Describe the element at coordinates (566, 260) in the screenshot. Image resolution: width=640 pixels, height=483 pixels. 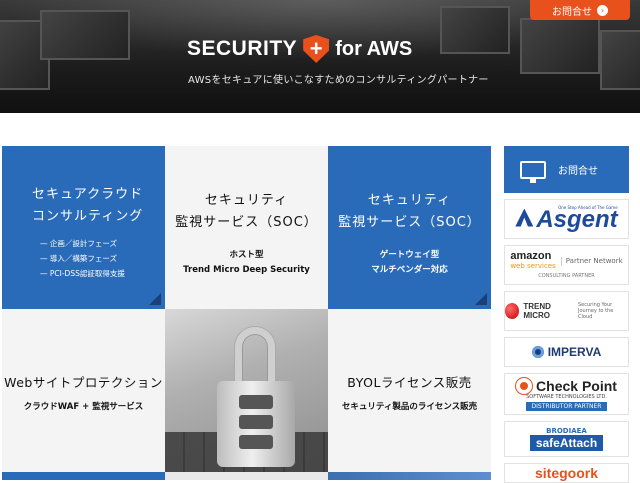
I see `aws-partner-logo: amazon web services Partner Network` at that location.